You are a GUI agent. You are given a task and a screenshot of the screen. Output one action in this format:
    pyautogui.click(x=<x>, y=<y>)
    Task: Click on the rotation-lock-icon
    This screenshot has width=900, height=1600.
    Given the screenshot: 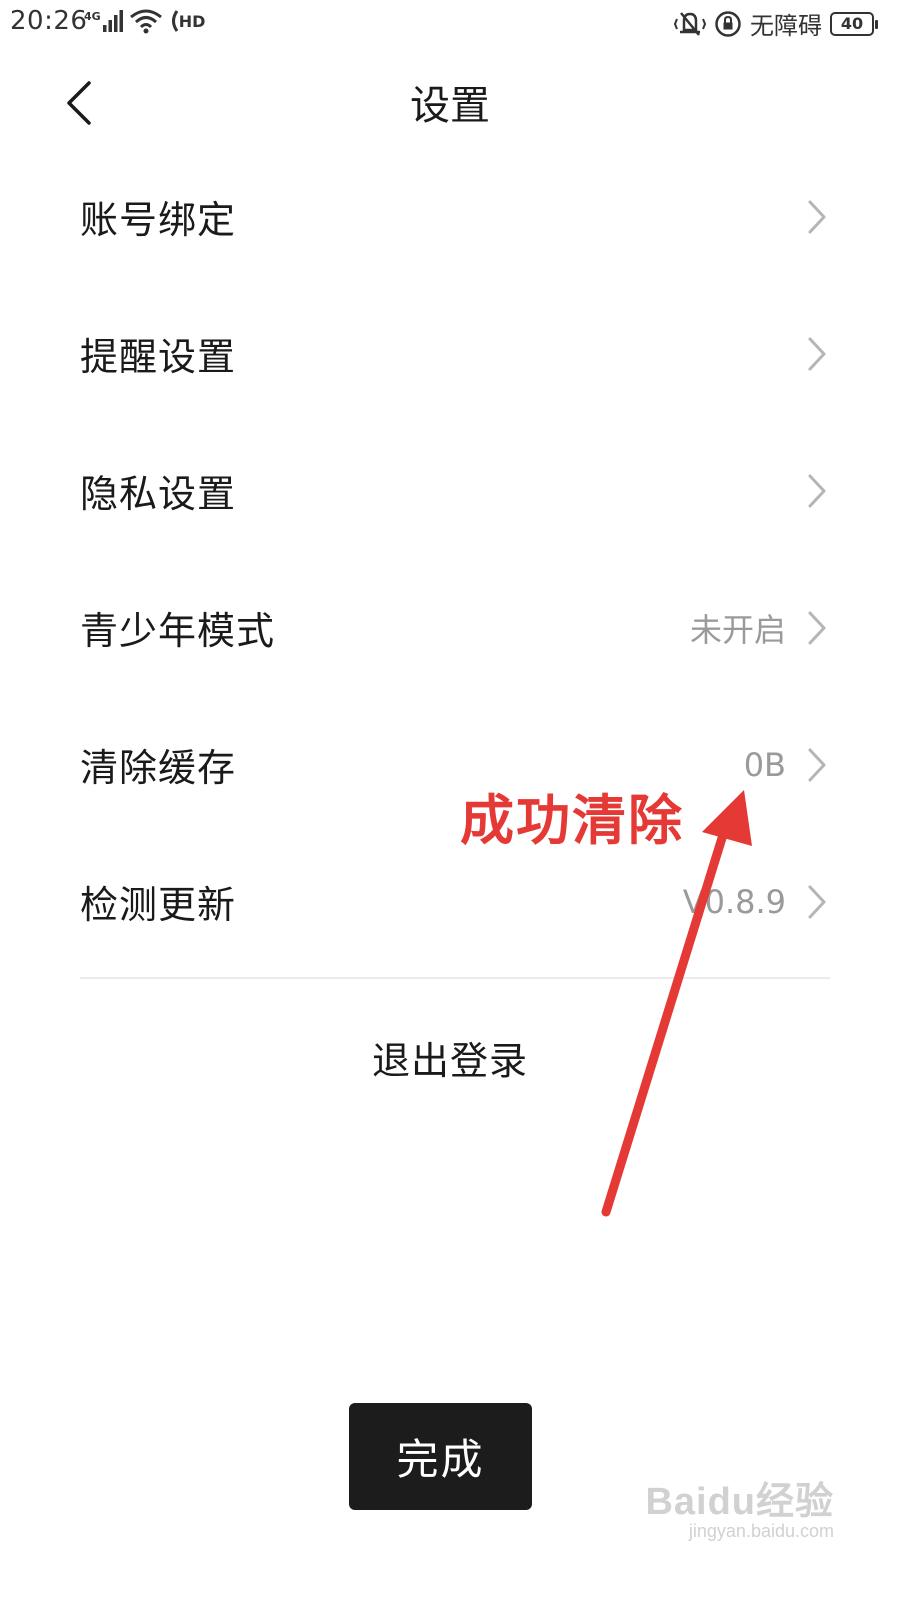 What is the action you would take?
    pyautogui.click(x=728, y=23)
    